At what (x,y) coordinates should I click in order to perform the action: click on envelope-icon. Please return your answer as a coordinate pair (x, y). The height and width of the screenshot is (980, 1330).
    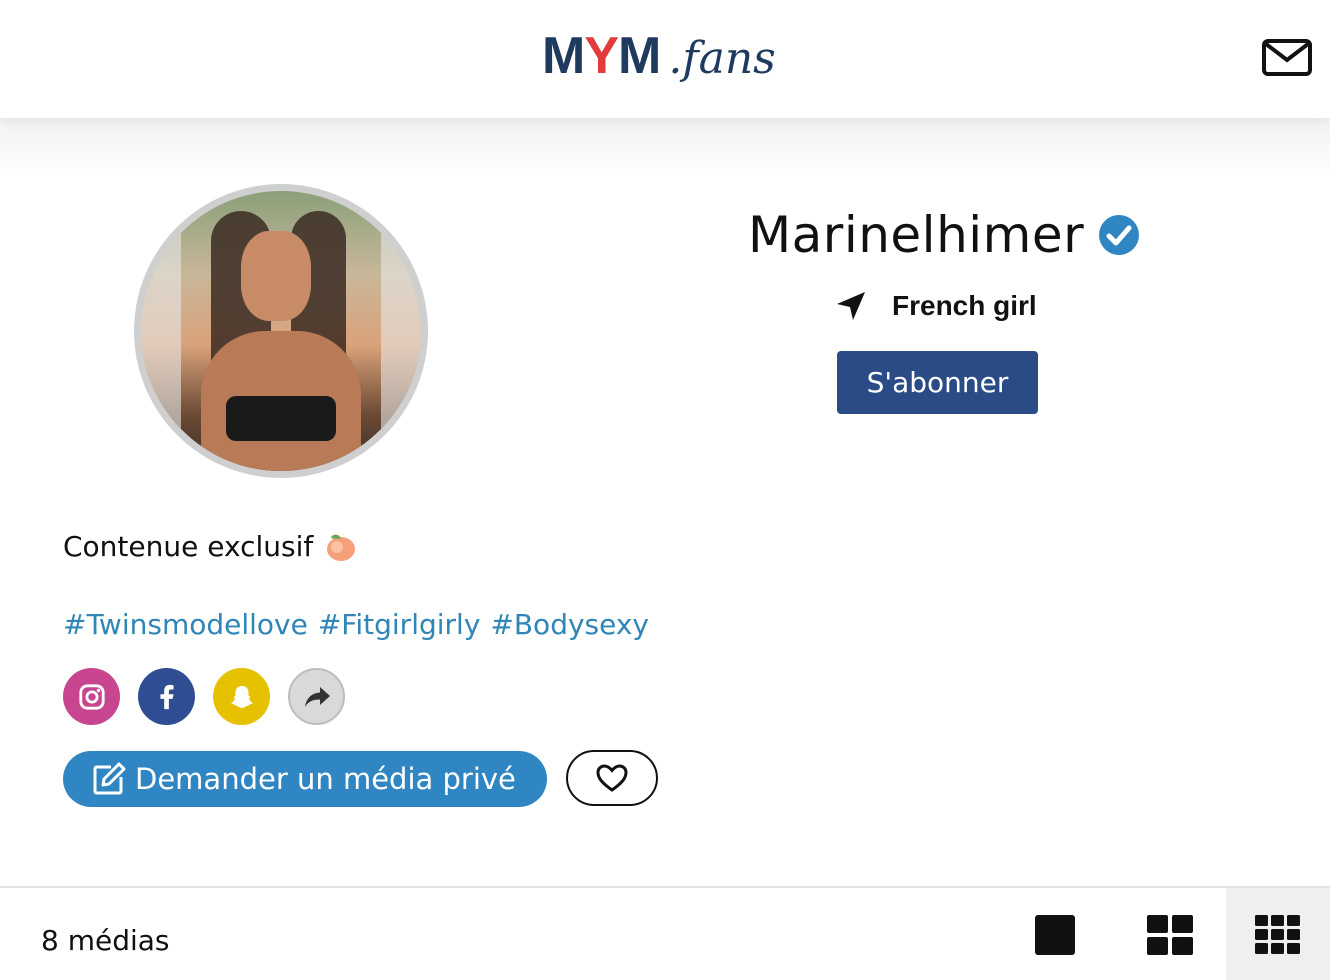
    Looking at the image, I should click on (1287, 57).